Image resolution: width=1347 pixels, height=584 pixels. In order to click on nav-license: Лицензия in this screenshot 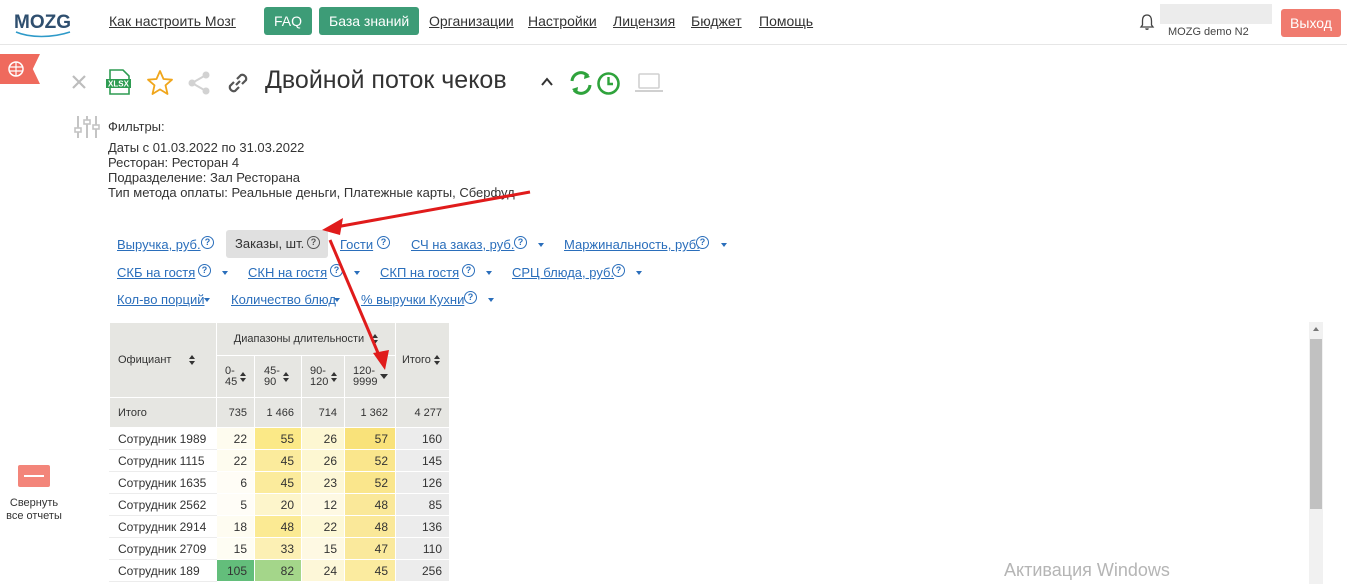, I will do `click(644, 21)`.